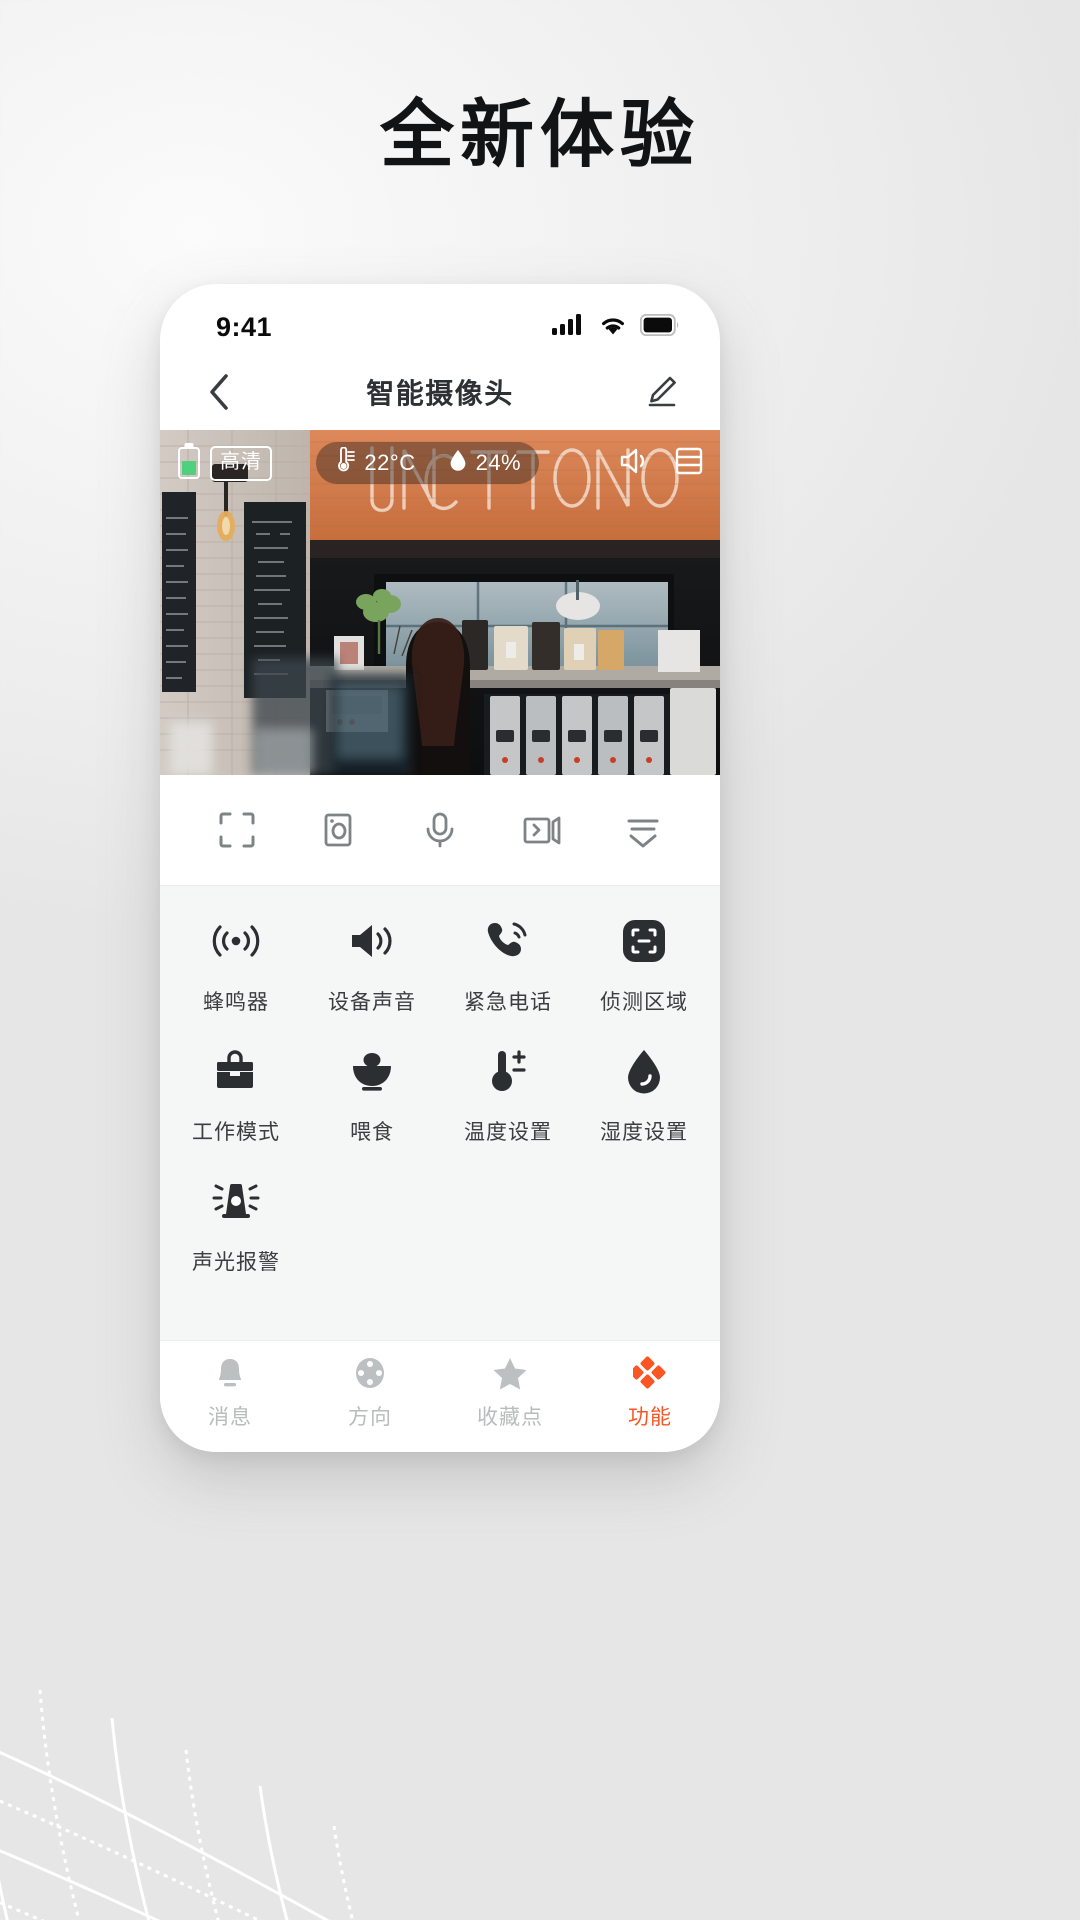 The width and height of the screenshot is (1080, 1920). What do you see at coordinates (498, 462) in the screenshot?
I see `humidity-value: 24%` at bounding box center [498, 462].